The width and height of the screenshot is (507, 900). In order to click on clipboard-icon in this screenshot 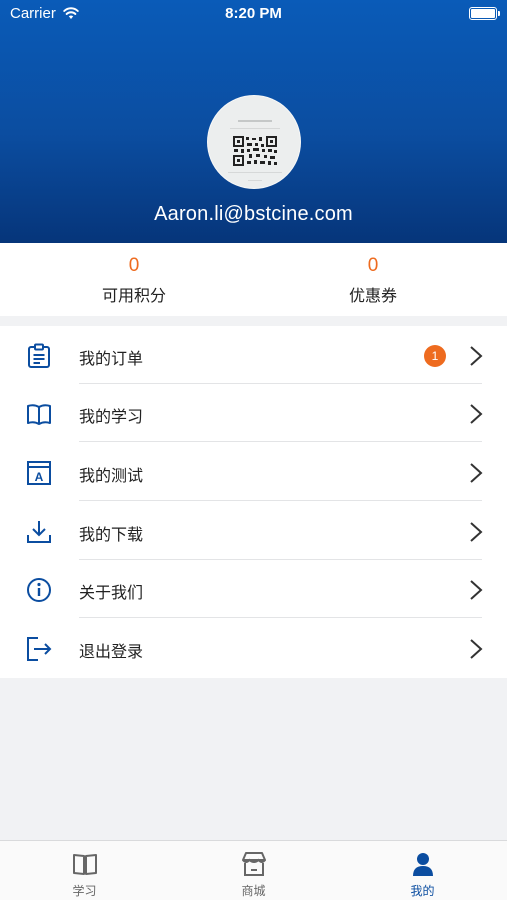, I will do `click(39, 355)`.